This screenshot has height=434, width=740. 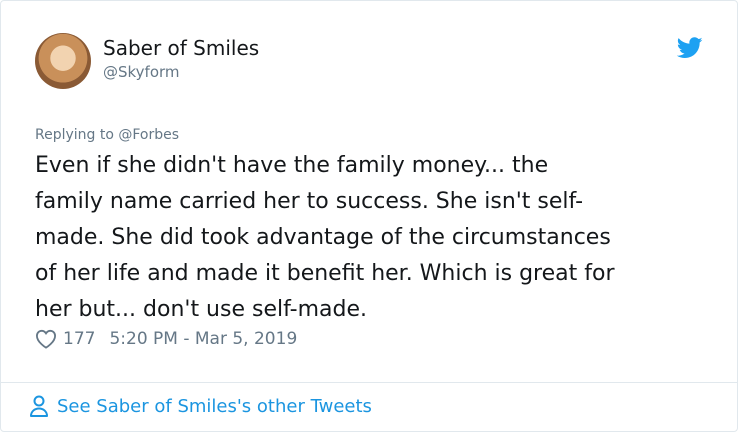 What do you see at coordinates (181, 48) in the screenshot?
I see `author-display-name: Saber of Smiles` at bounding box center [181, 48].